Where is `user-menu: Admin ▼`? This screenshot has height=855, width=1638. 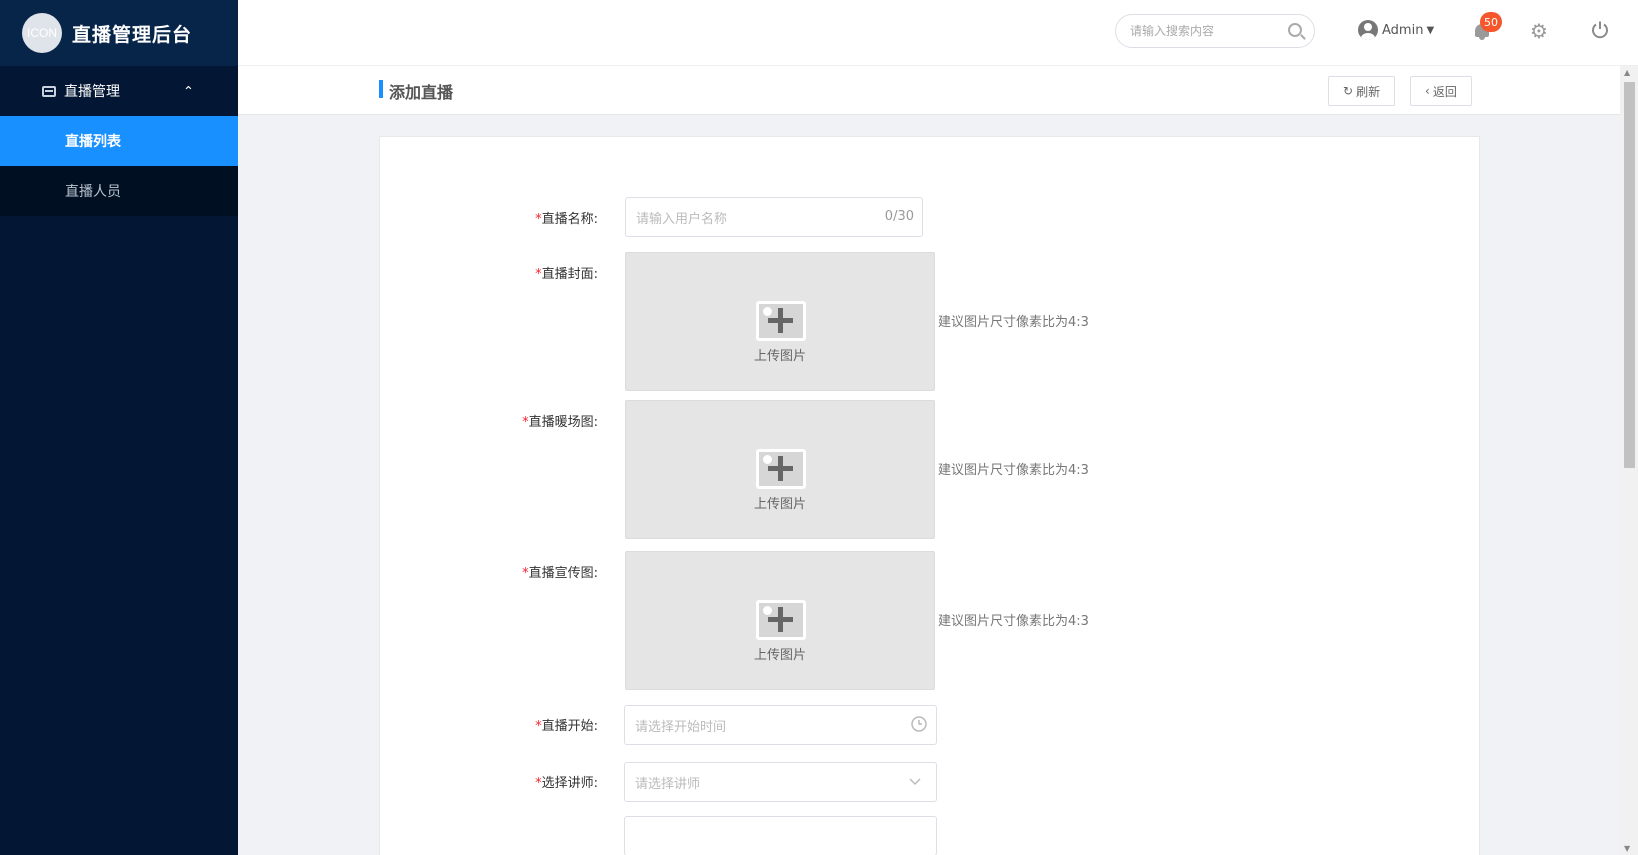
user-menu: Admin ▼ is located at coordinates (1396, 30).